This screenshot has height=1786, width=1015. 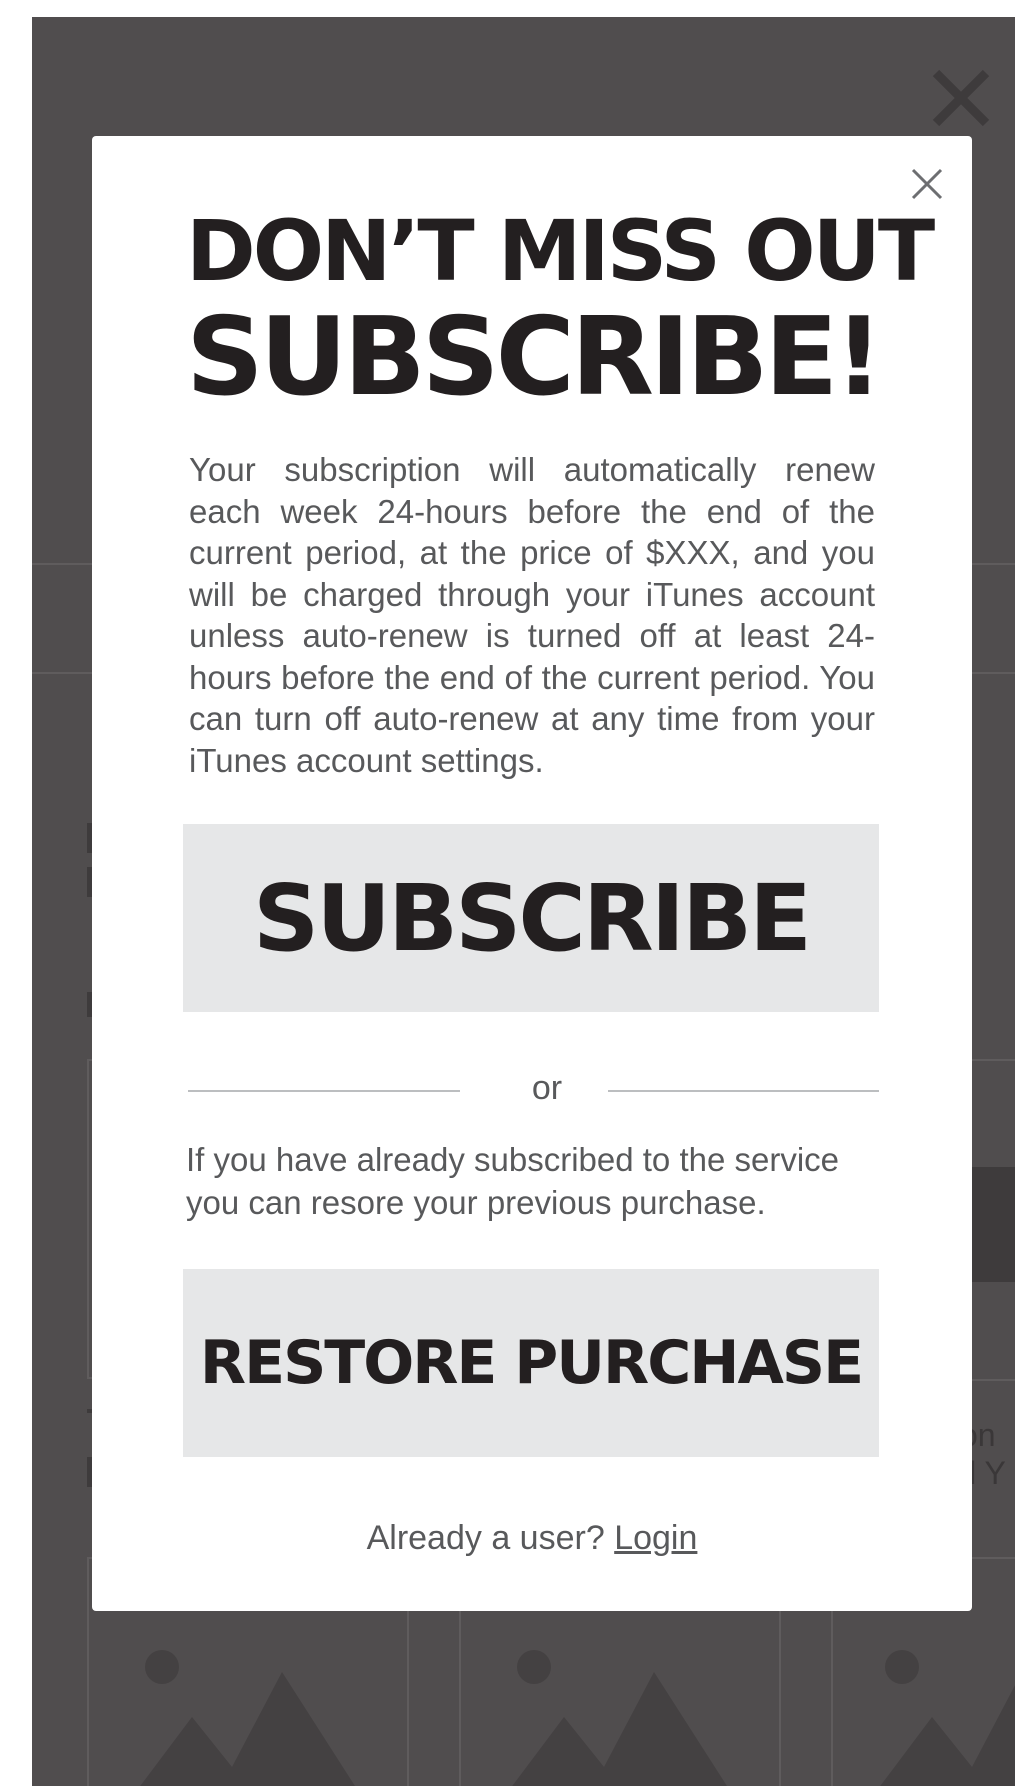 What do you see at coordinates (485, 1538) in the screenshot?
I see `login-prompt-text: Already a user?` at bounding box center [485, 1538].